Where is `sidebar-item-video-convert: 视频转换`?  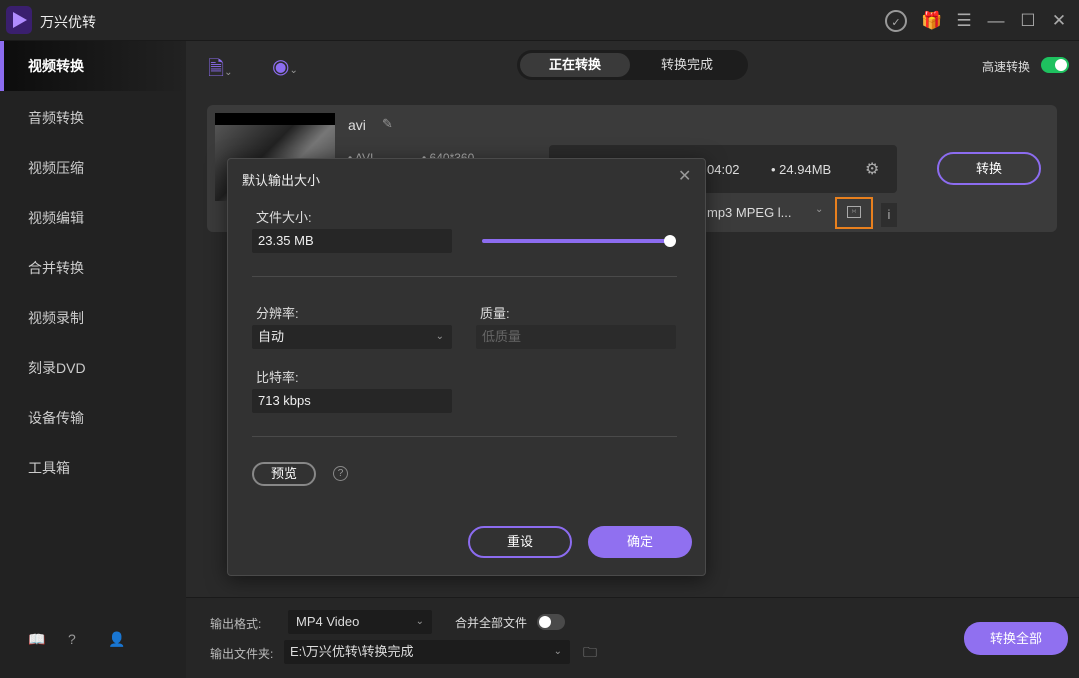
sidebar-item-video-convert: 视频转换 is located at coordinates (93, 66).